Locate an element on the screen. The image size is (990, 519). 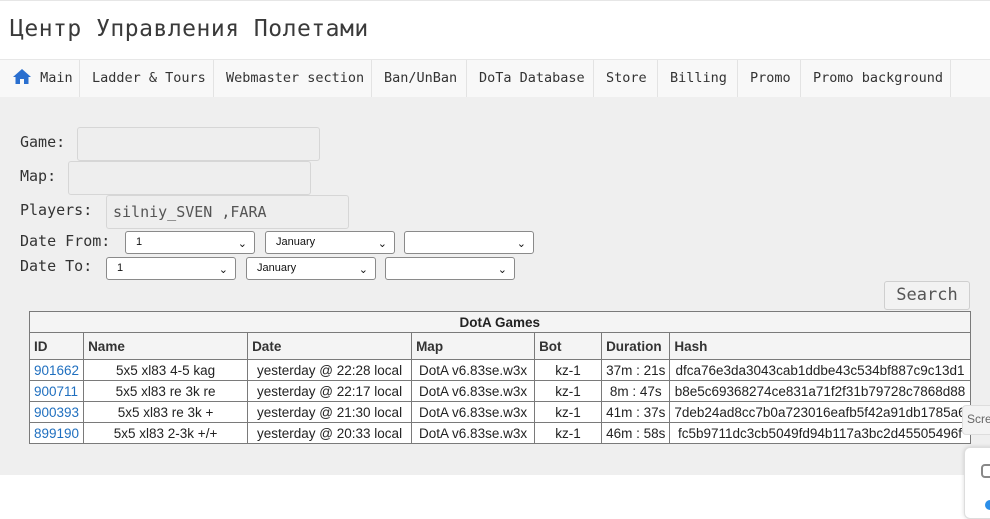
column-header-name: Name is located at coordinates (166, 346).